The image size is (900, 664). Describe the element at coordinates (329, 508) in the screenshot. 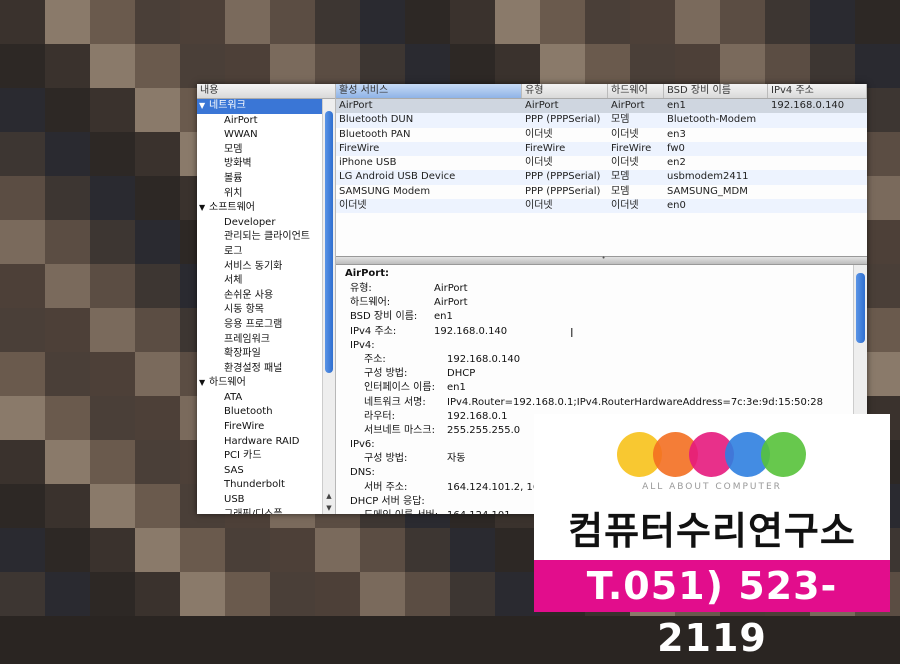

I see `scroll-down-arrow-icon: ▼` at that location.